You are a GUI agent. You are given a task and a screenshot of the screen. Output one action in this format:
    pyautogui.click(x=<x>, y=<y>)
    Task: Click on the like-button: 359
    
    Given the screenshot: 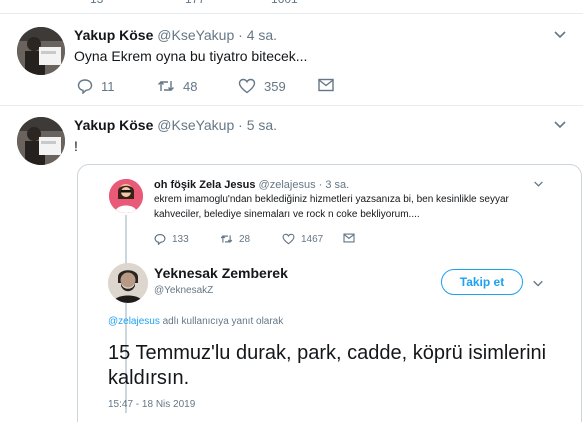 What is the action you would take?
    pyautogui.click(x=262, y=86)
    